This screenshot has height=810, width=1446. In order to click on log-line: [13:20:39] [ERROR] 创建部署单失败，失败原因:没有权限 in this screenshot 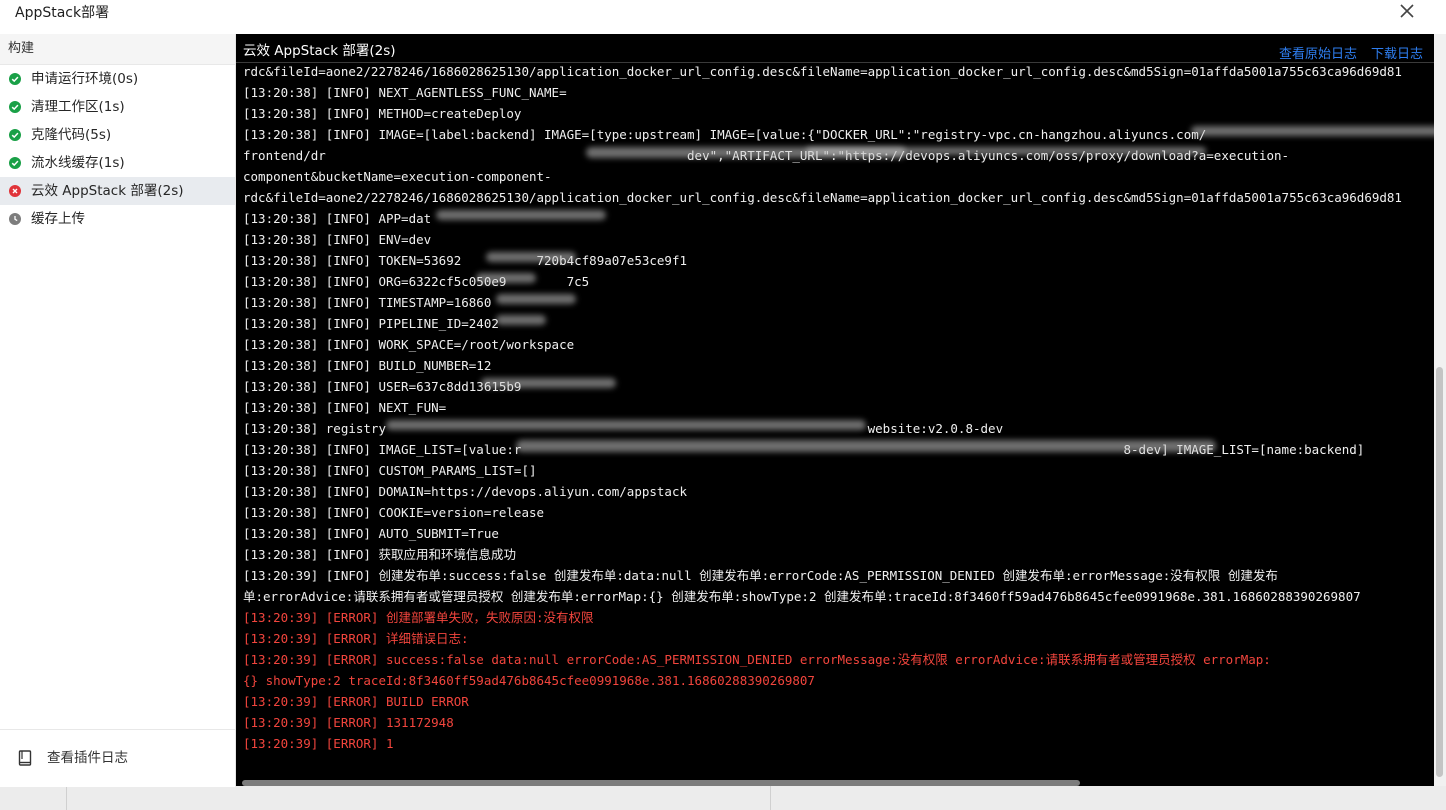, I will do `click(418, 617)`.